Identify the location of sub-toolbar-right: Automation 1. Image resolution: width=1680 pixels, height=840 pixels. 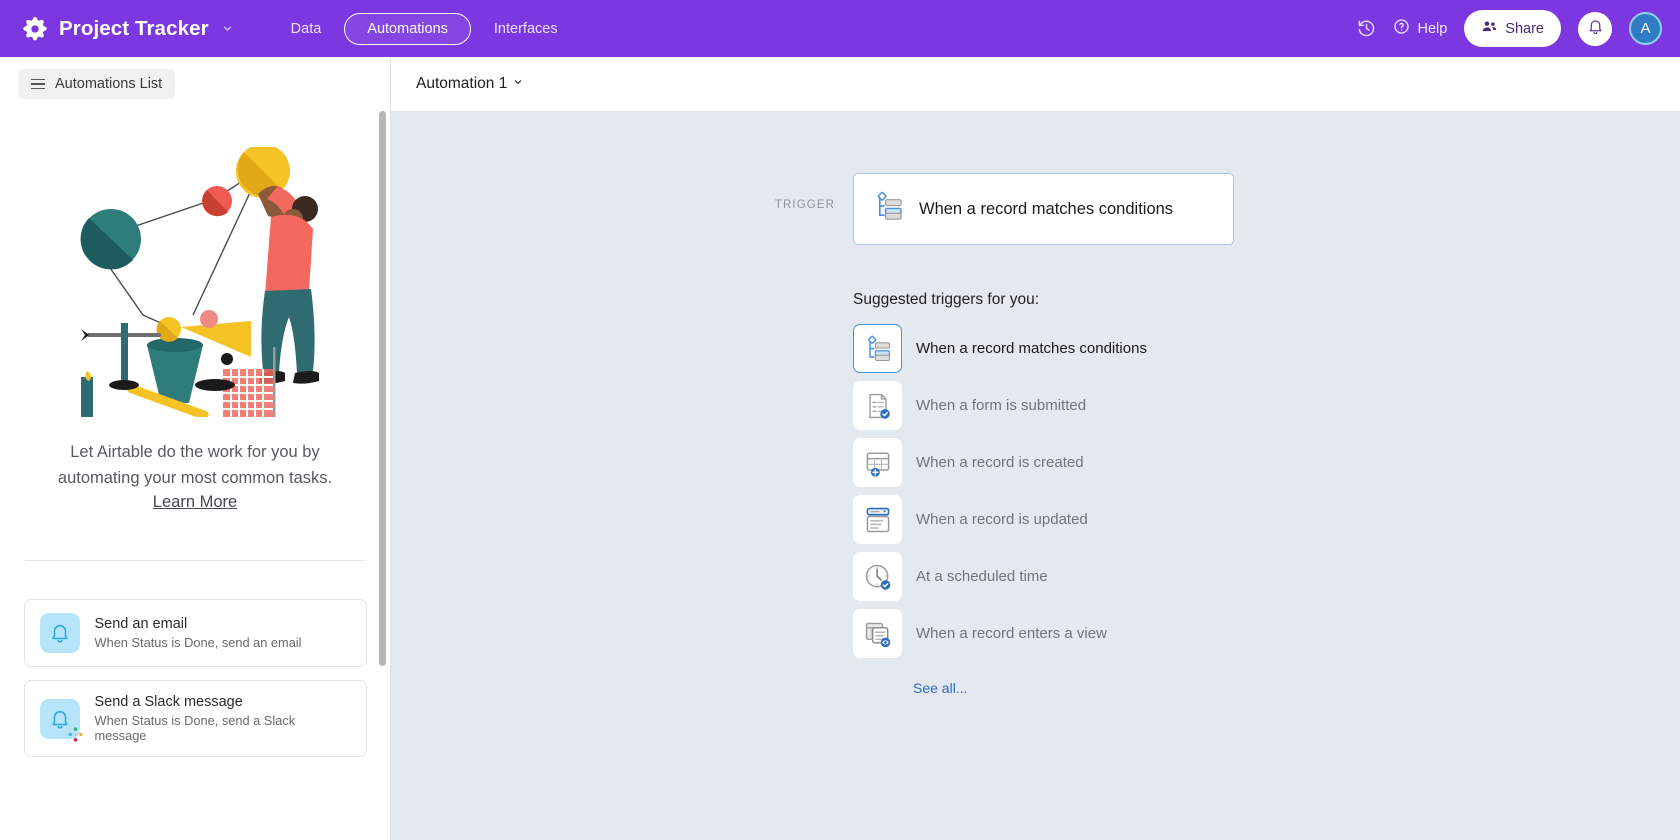
(457, 84).